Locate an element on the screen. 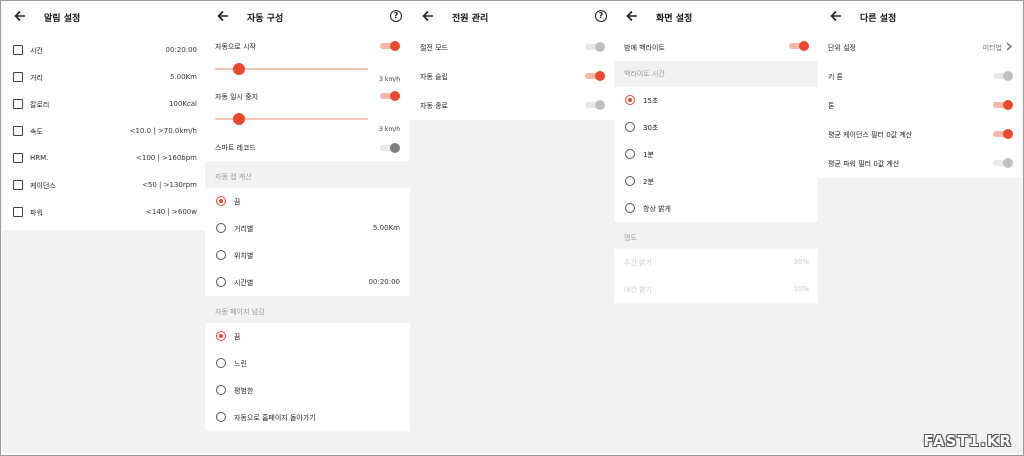 The height and width of the screenshot is (456, 1024). auto-pause-label: 자동 일시 중지 is located at coordinates (237, 97).